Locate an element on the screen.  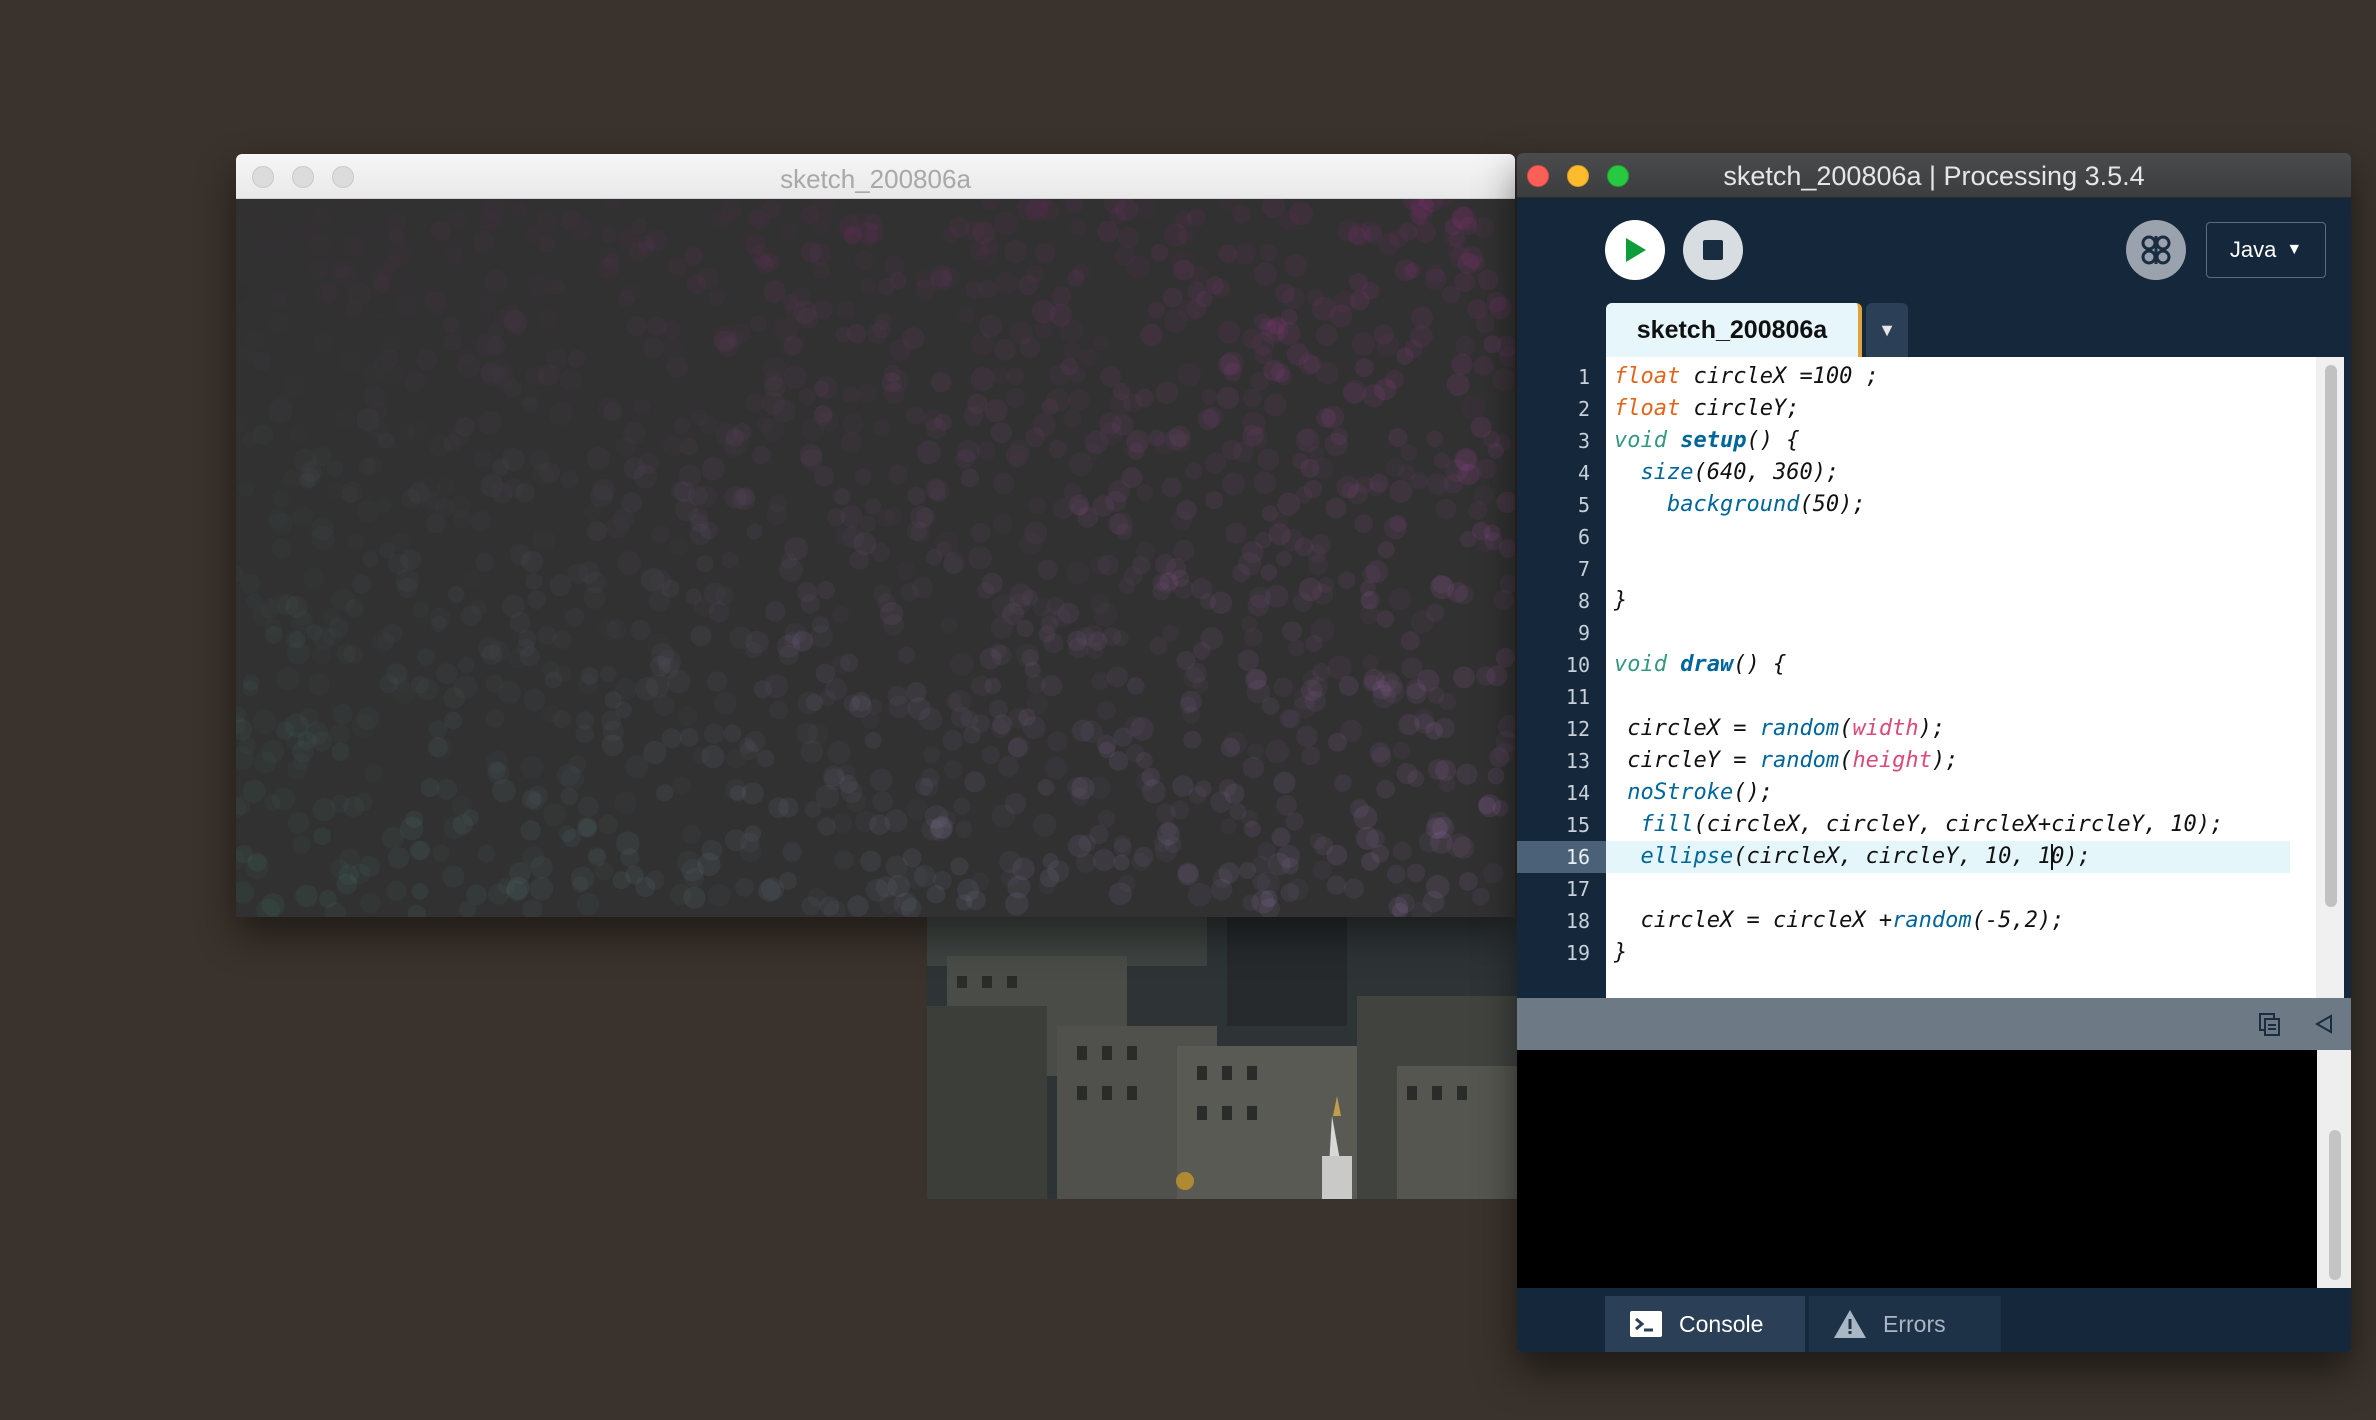
ide-titlebar: sketch_200806a | Processing 3.5.4 is located at coordinates (1934, 175).